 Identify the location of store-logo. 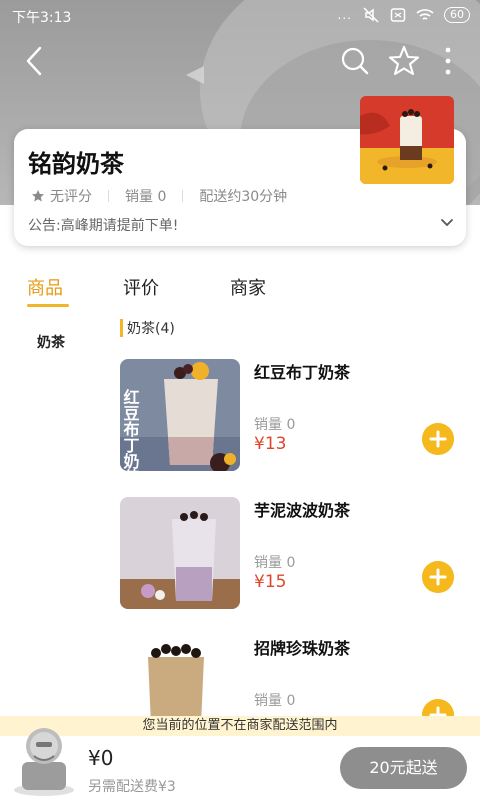
(407, 140).